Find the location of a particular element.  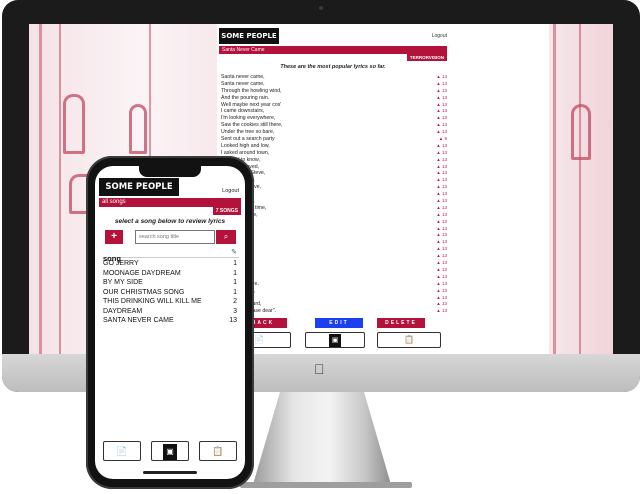

search-input is located at coordinates (175, 237).